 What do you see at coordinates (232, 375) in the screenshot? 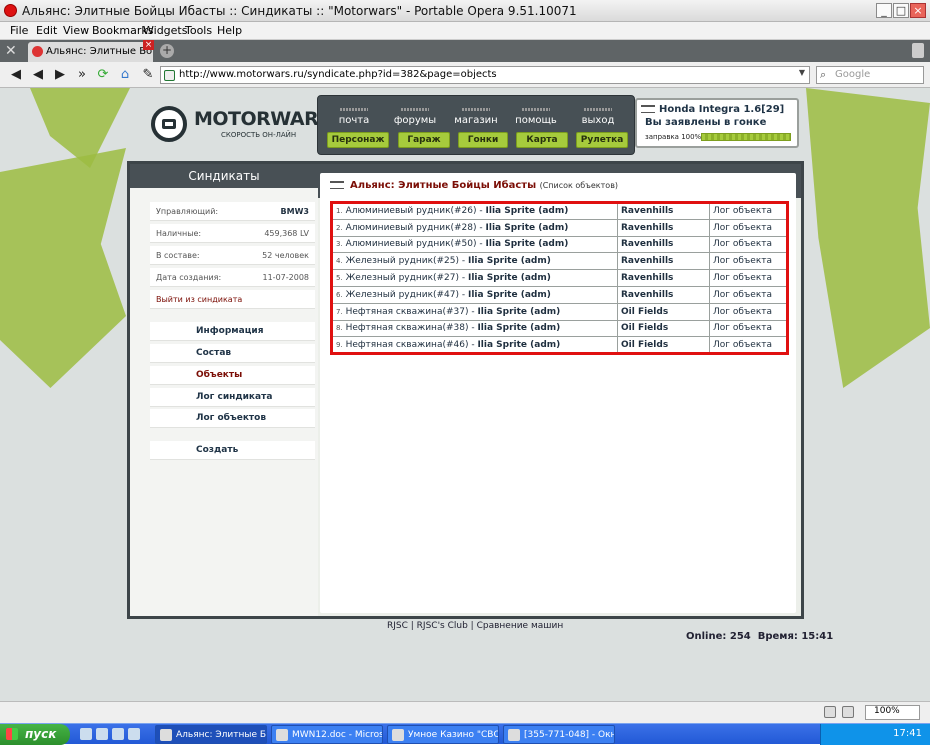
I see `sidebar-link-objects: Объекты` at bounding box center [232, 375].